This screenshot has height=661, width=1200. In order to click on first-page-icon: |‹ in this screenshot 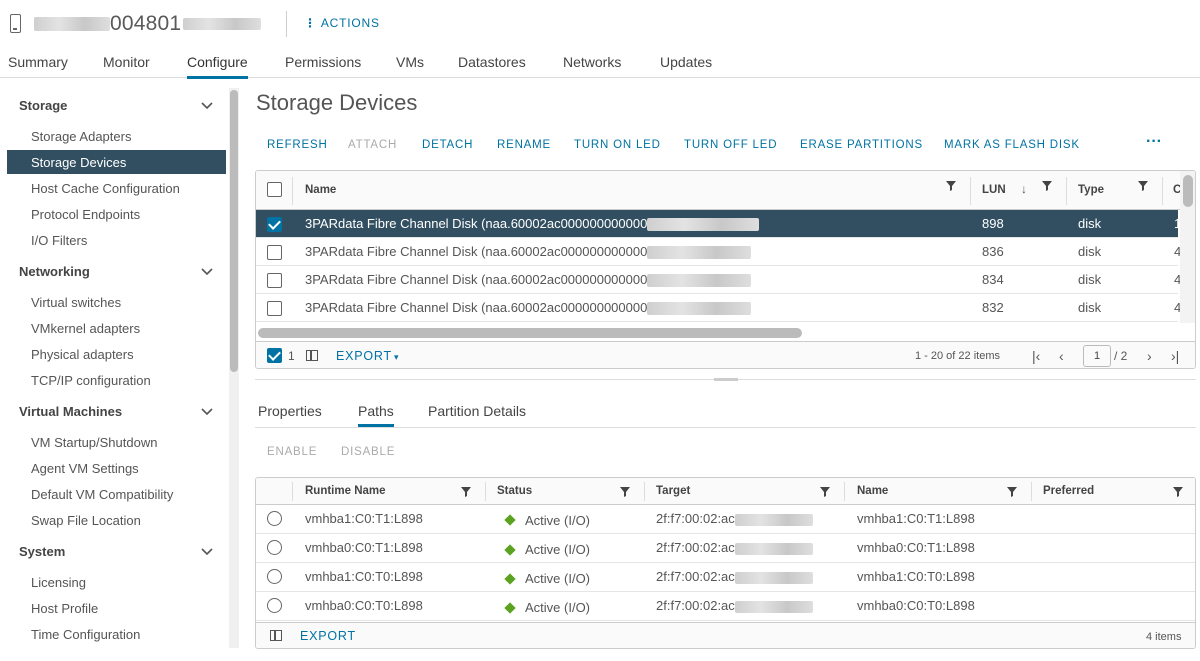, I will do `click(1036, 356)`.